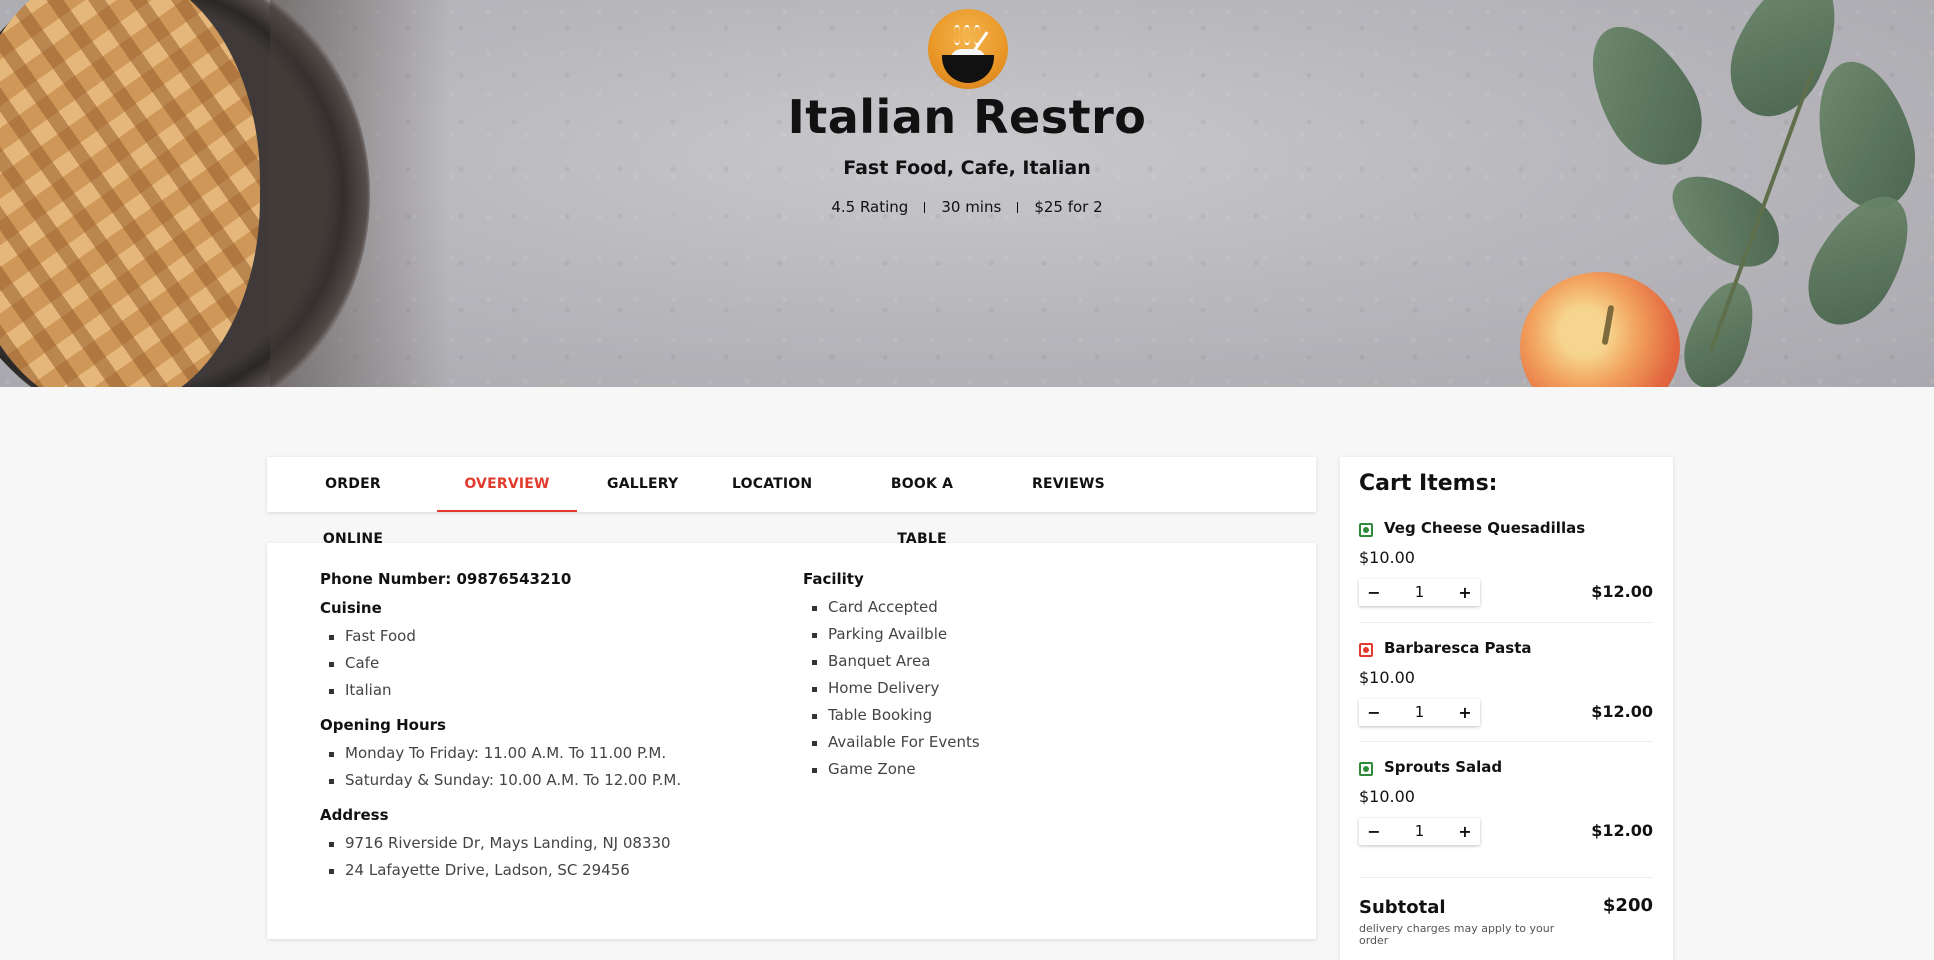 Image resolution: width=1934 pixels, height=960 pixels. Describe the element at coordinates (833, 579) in the screenshot. I see `facility-title: Facility` at that location.